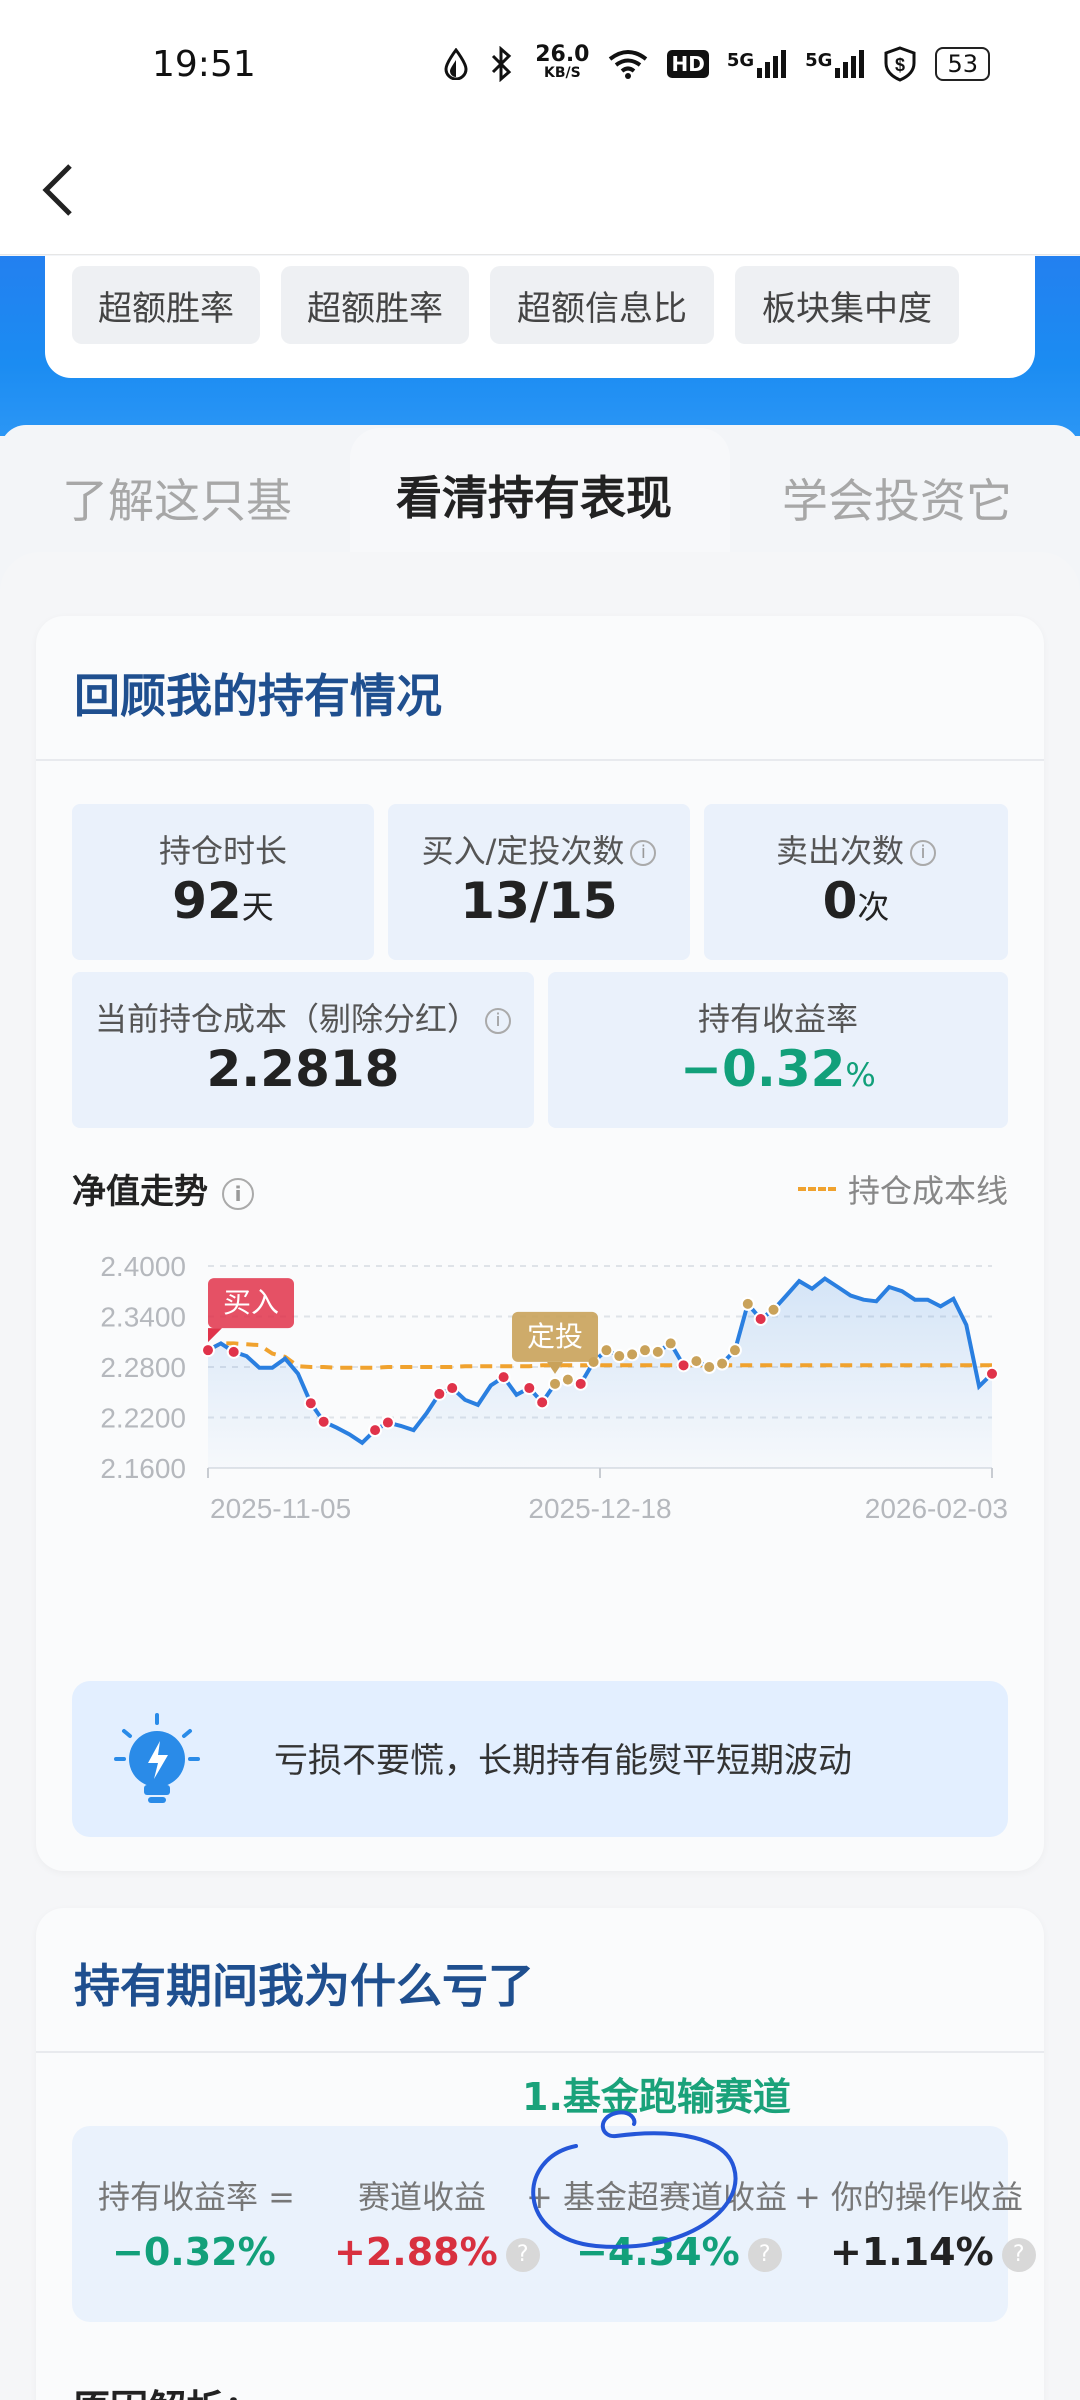  I want to click on shield-dollar-icon: $, so click(900, 64).